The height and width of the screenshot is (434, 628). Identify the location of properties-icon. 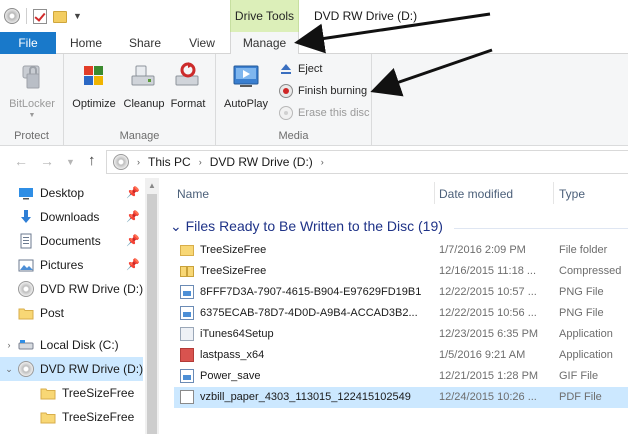
(40, 16).